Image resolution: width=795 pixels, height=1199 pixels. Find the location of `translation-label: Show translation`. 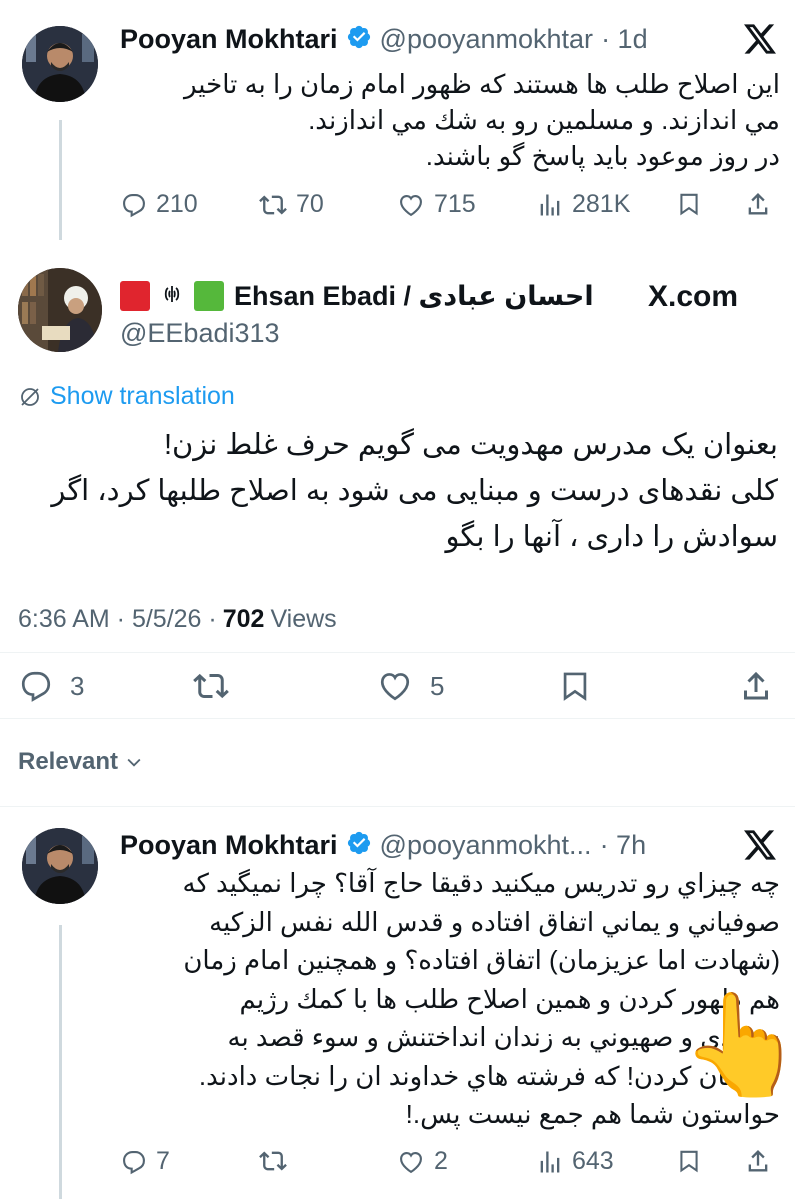

translation-label: Show translation is located at coordinates (142, 396).